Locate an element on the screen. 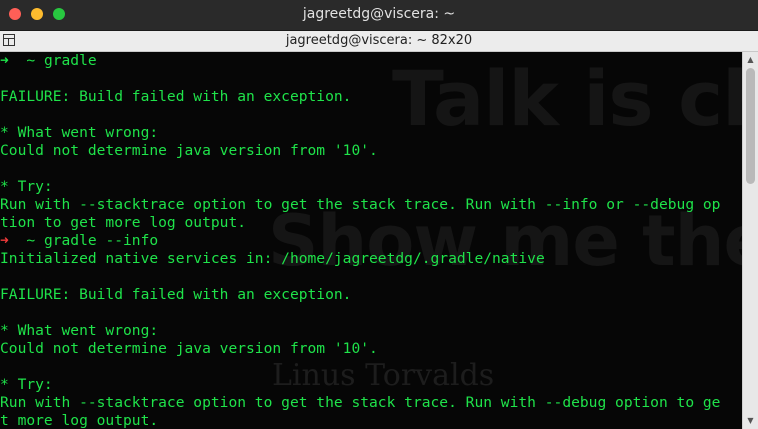 This screenshot has width=758, height=429. window-title: jagreetdg@viscera: ~ is located at coordinates (379, 14).